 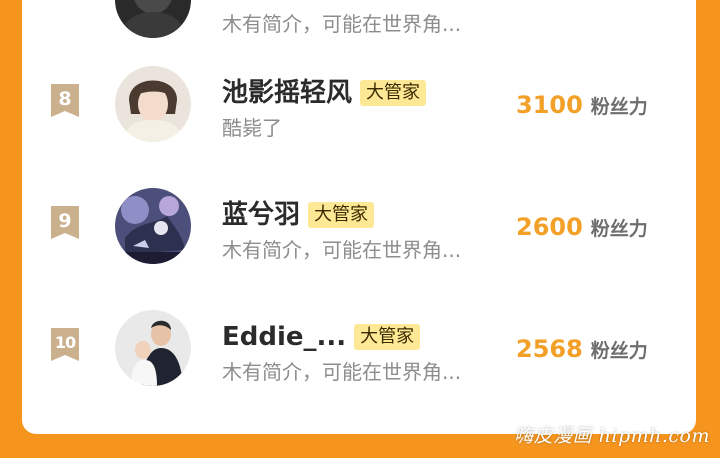 I want to click on fans-stat: 2600 粉丝力, so click(x=582, y=227).